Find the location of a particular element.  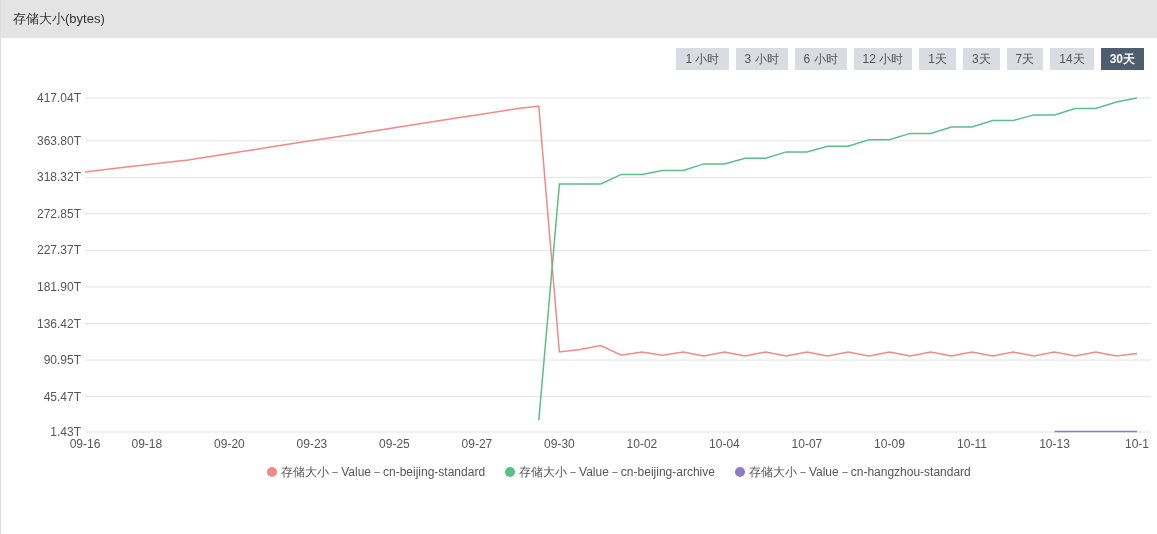

time-range-button: 14天 is located at coordinates (1072, 59).